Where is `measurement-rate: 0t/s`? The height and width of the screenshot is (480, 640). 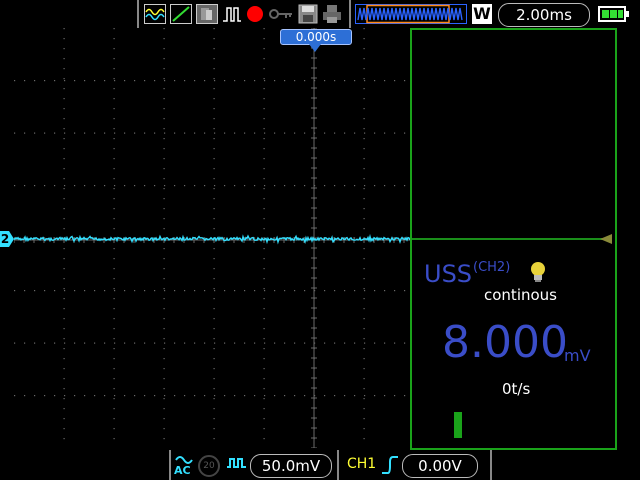 measurement-rate: 0t/s is located at coordinates (516, 389).